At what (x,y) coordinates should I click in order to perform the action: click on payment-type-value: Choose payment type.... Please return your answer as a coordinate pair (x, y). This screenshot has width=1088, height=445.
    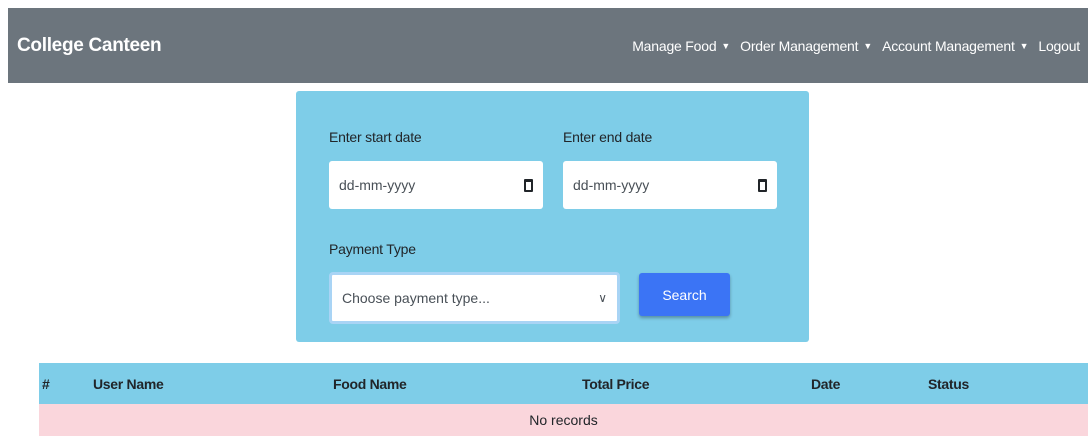
    Looking at the image, I should click on (416, 298).